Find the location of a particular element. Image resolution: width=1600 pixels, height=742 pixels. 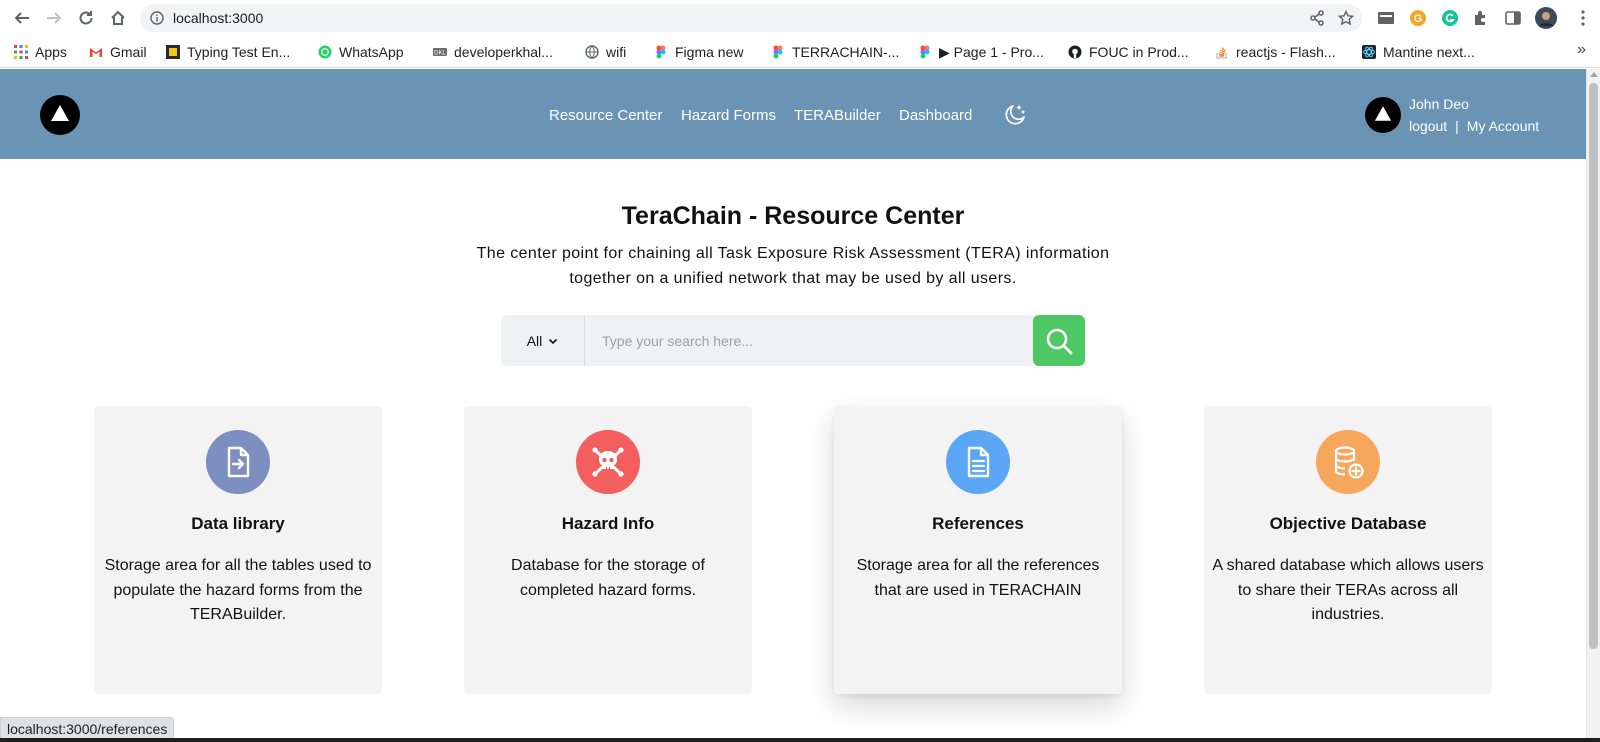

extensions-puzzle-icon is located at coordinates (1481, 18).